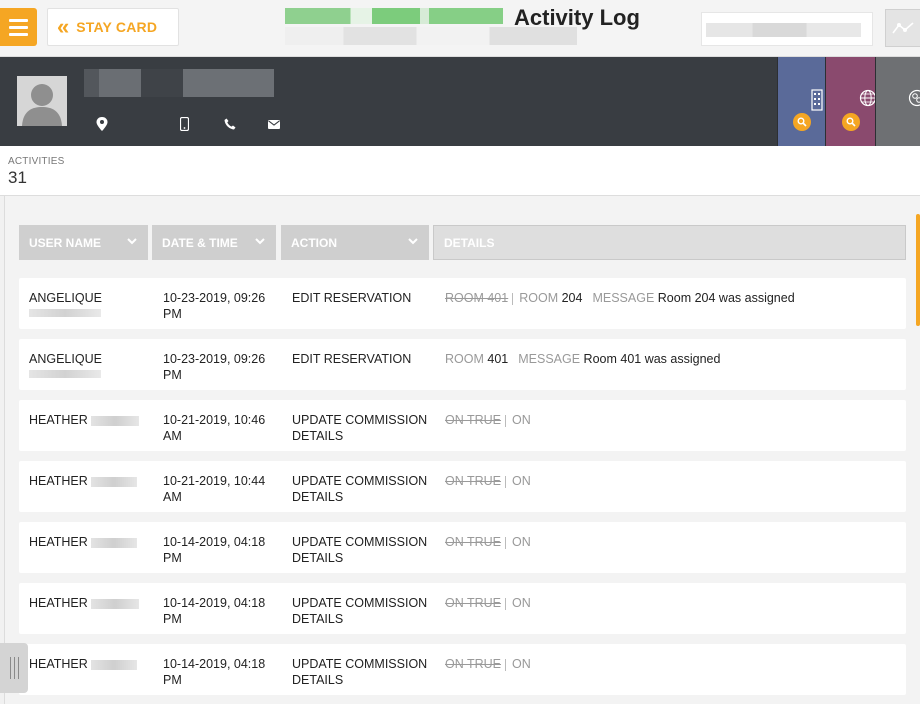  Describe the element at coordinates (18, 27) in the screenshot. I see `menu-button` at that location.